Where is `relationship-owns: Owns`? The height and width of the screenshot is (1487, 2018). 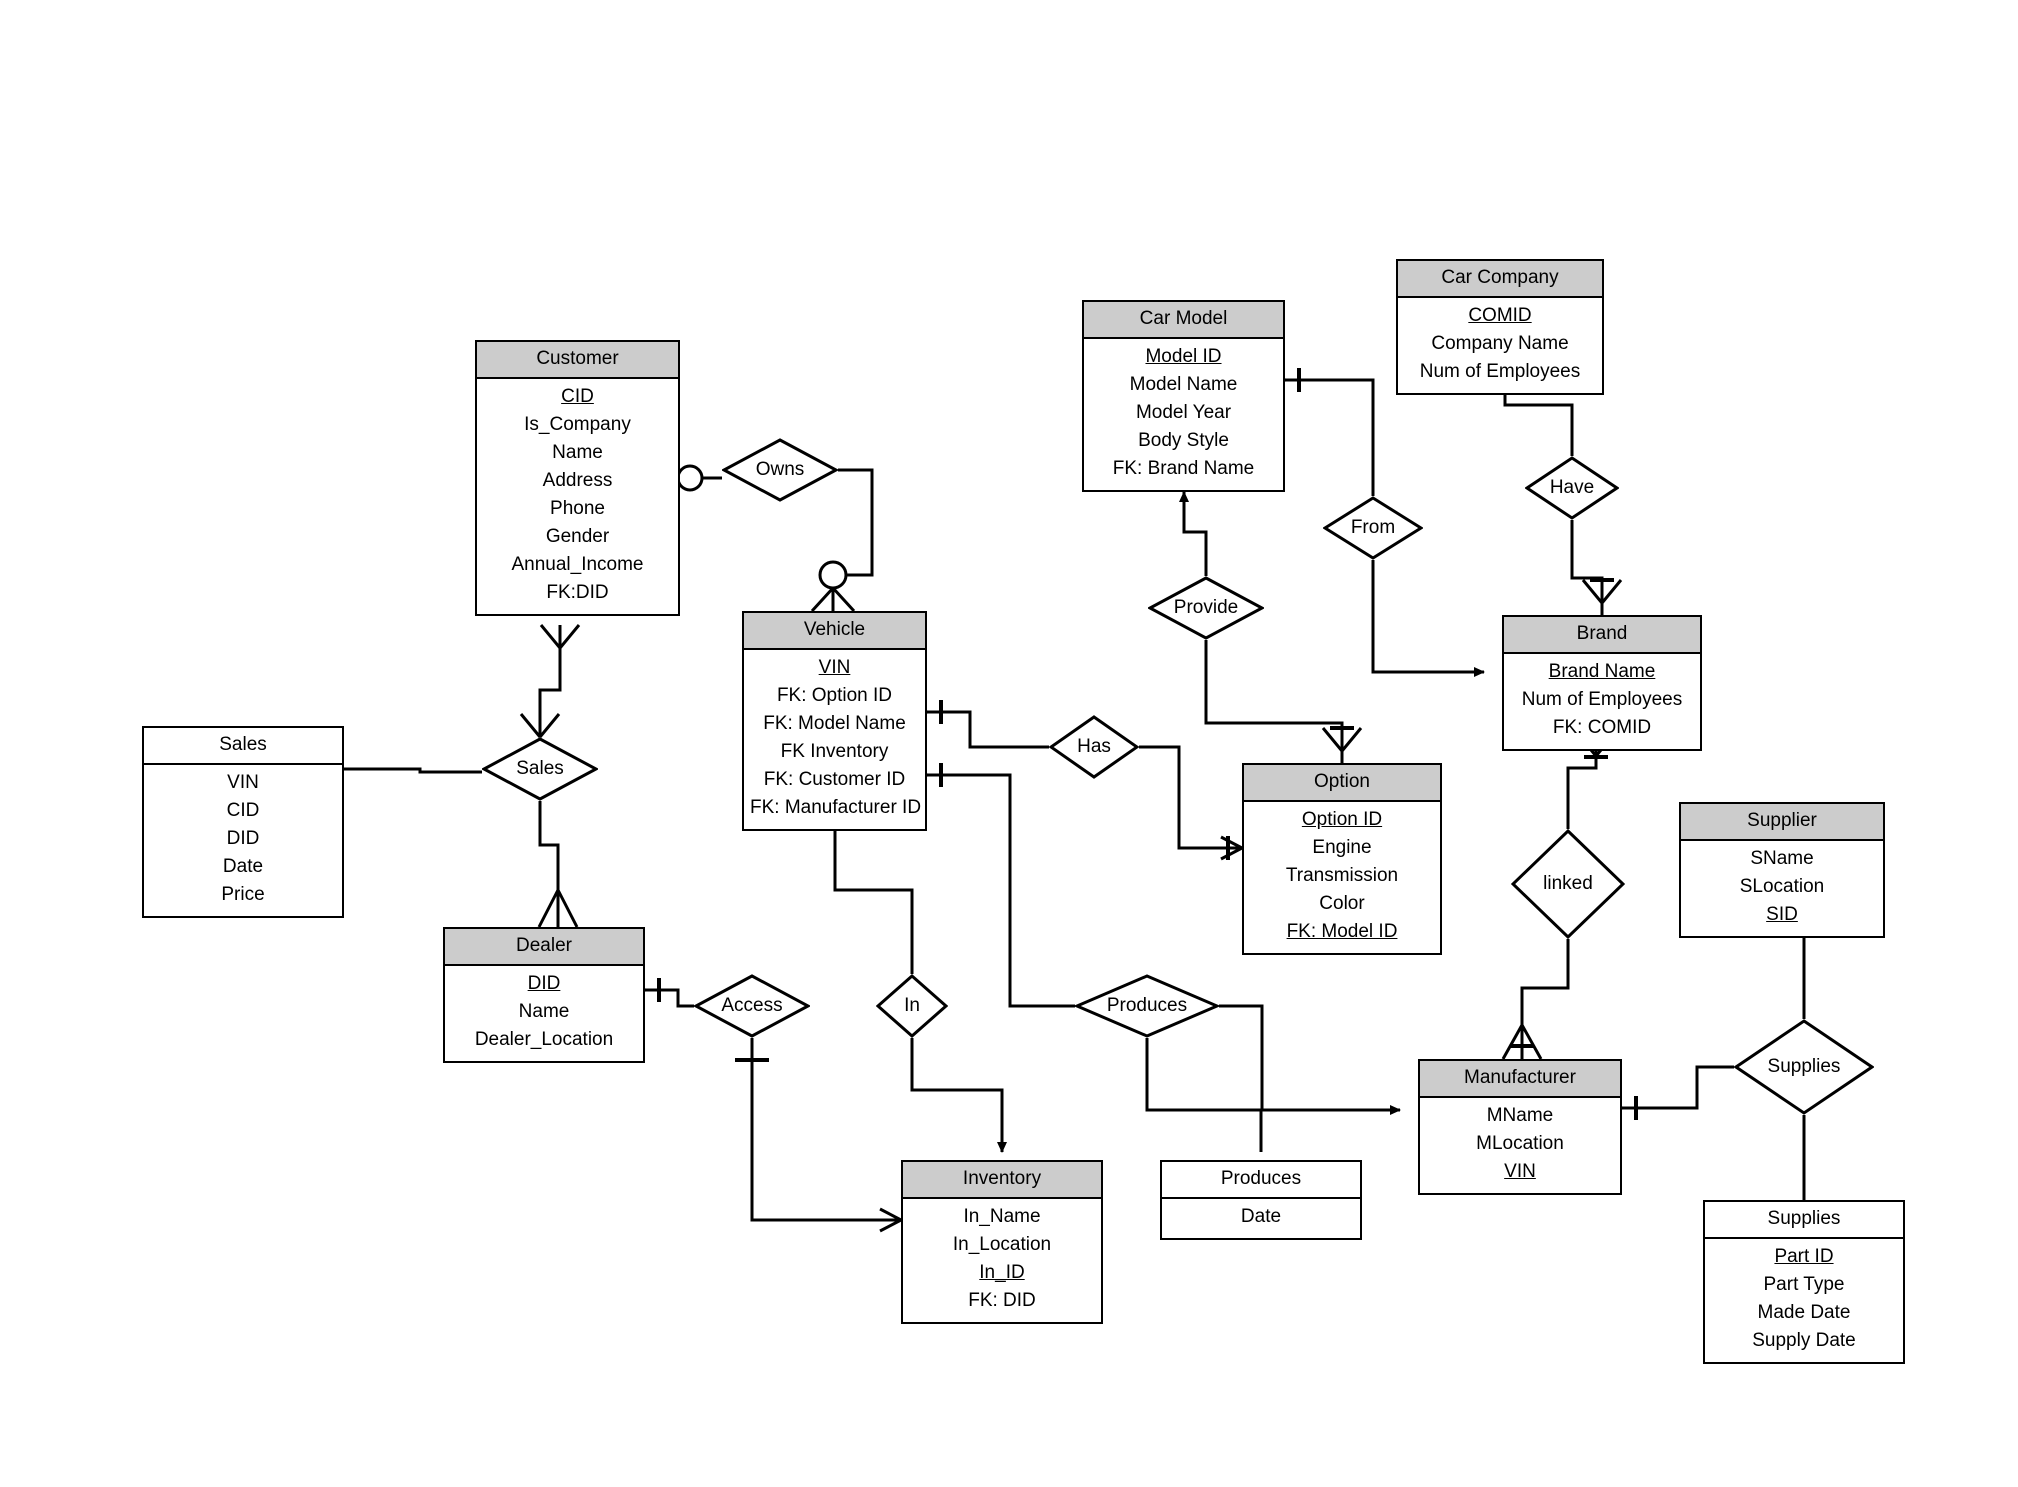 relationship-owns: Owns is located at coordinates (780, 470).